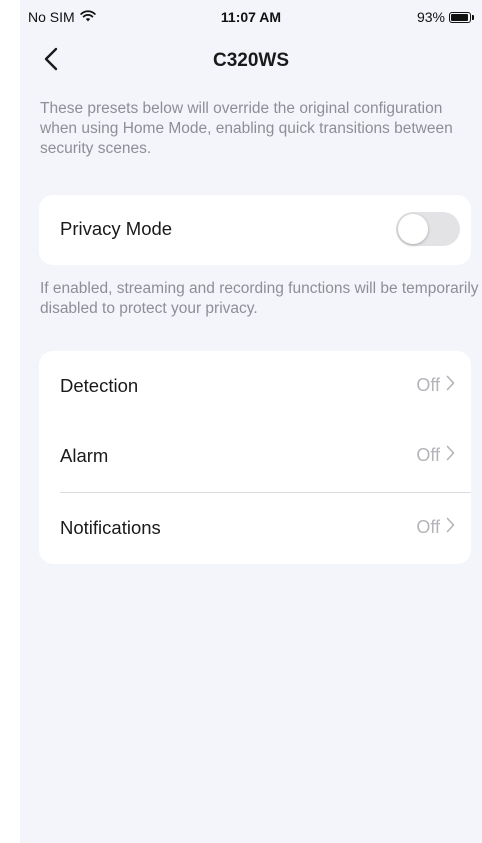 This screenshot has width=482, height=843. I want to click on nav-bar: C320WS, so click(251, 62).